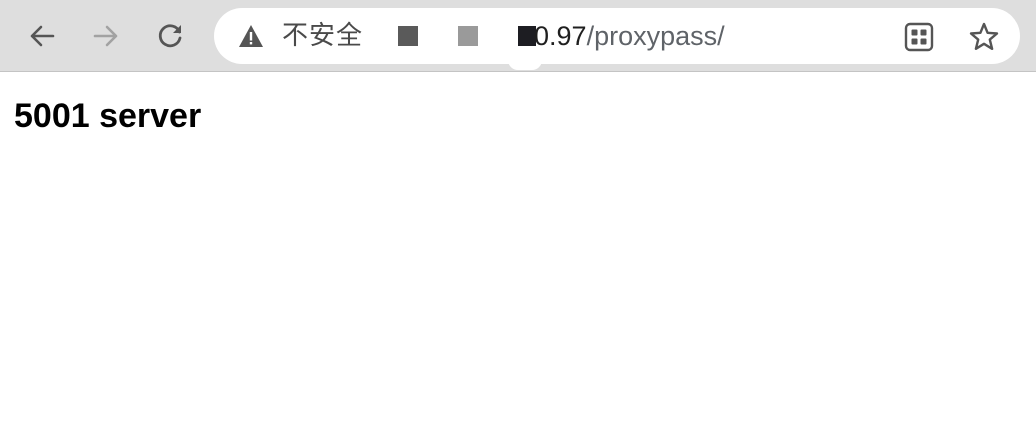  I want to click on forward-button, so click(106, 36).